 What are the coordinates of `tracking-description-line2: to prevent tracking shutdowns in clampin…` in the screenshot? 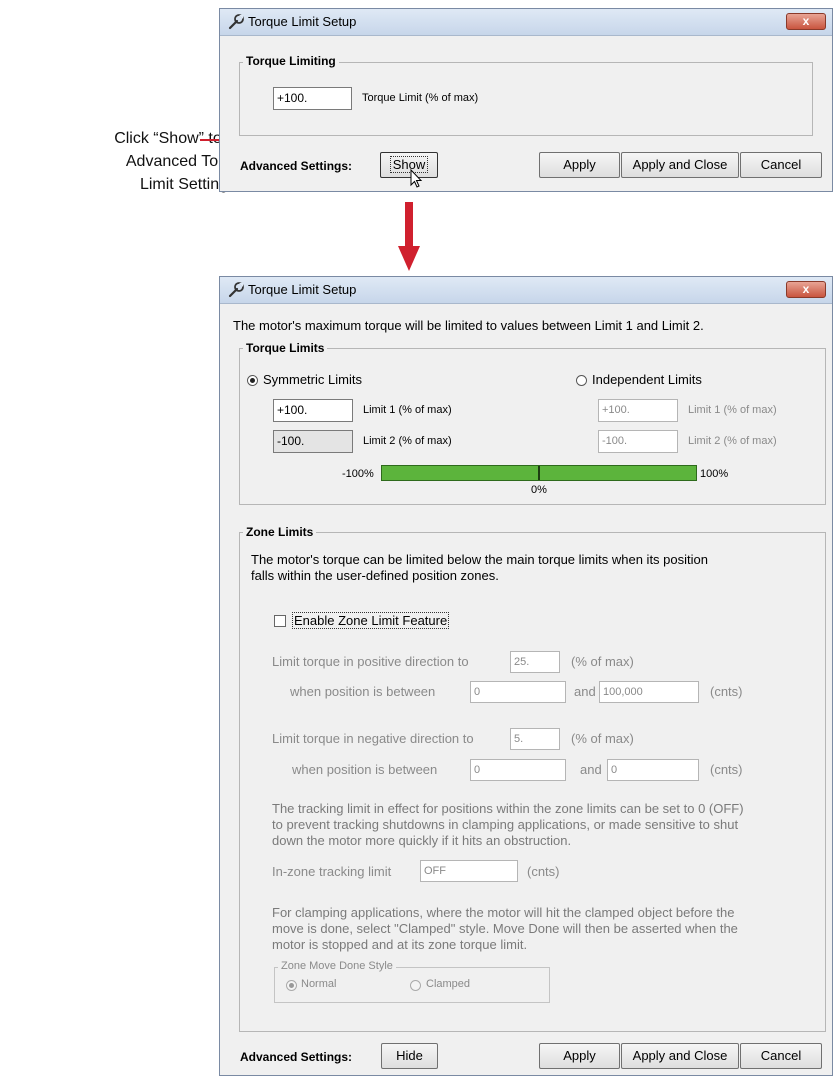 It's located at (505, 824).